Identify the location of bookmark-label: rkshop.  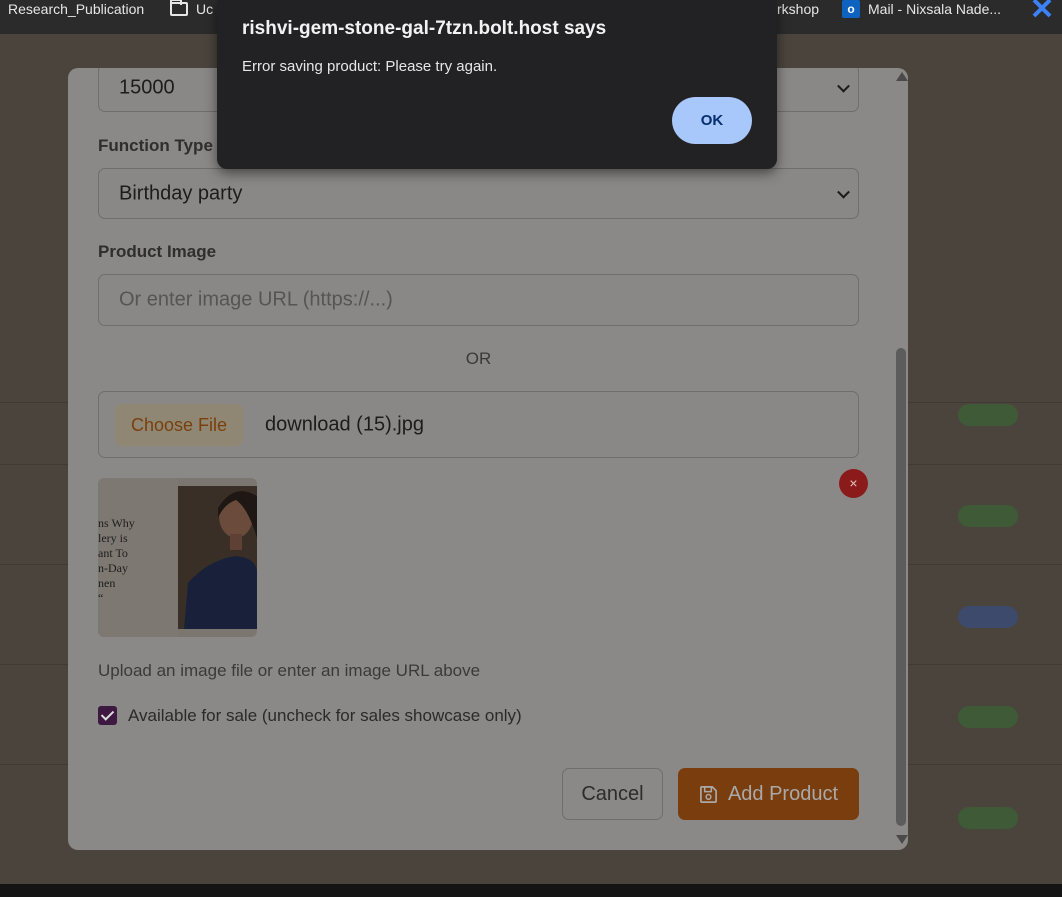
(798, 9).